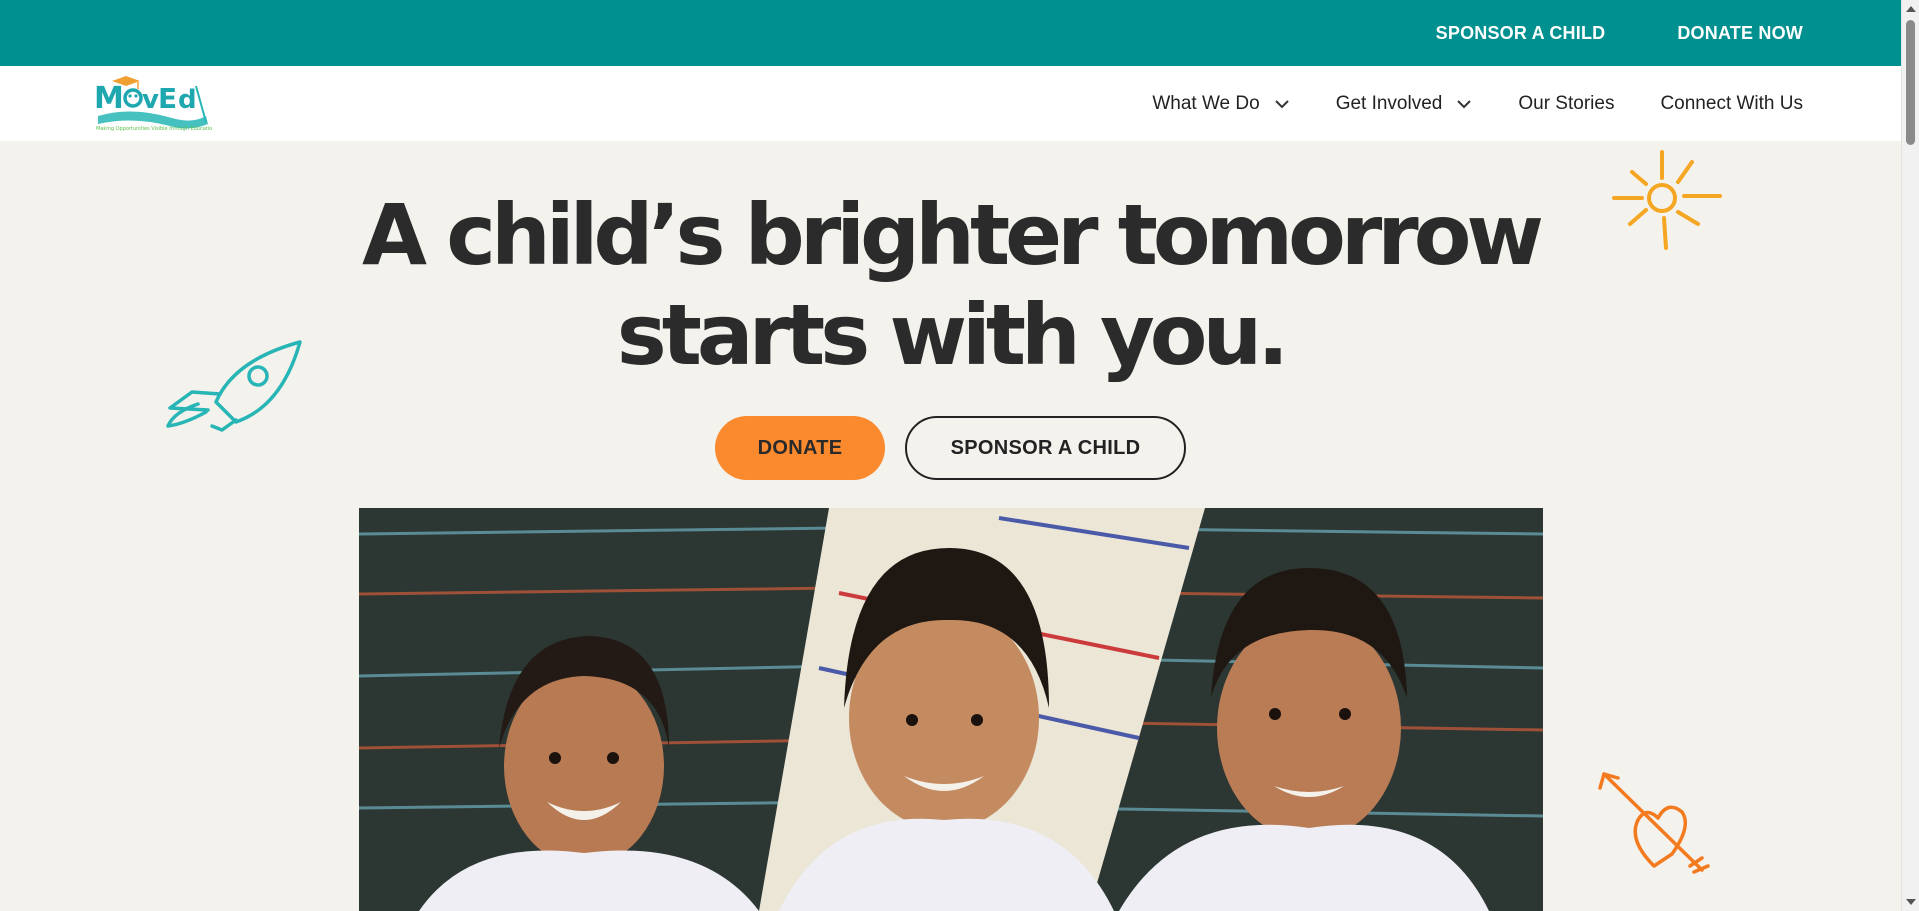 The width and height of the screenshot is (1919, 911). Describe the element at coordinates (109, 98) in the screenshot. I see `svg-text: M` at that location.